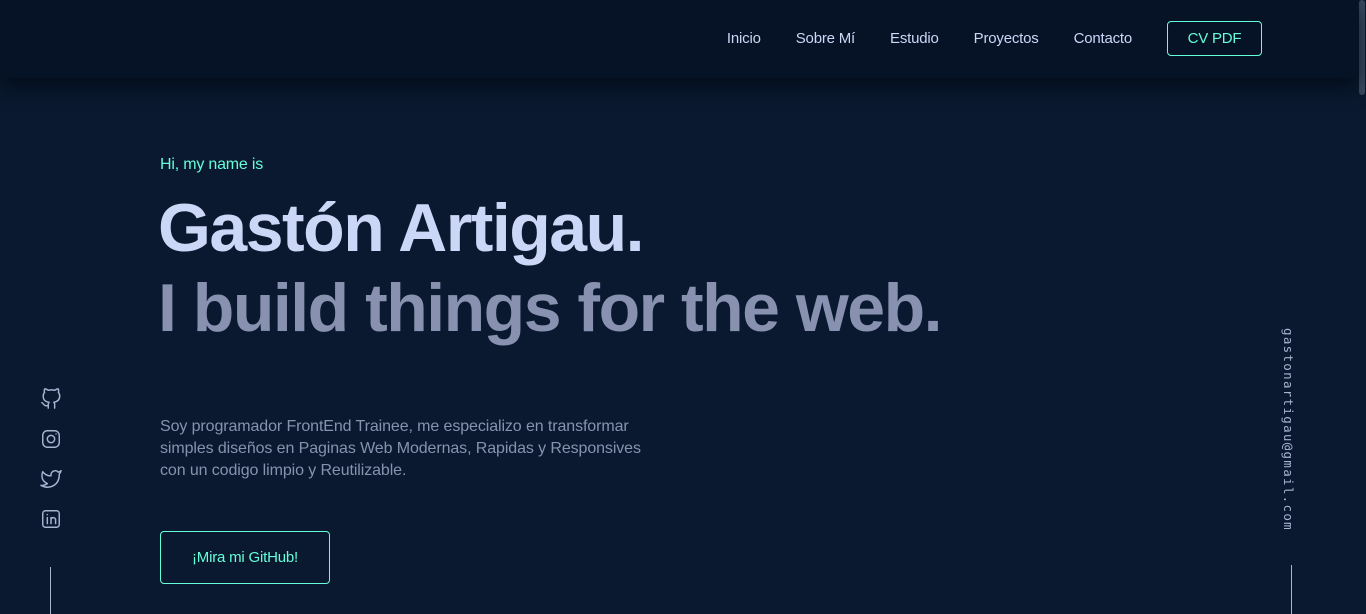 This screenshot has width=1366, height=614. What do you see at coordinates (1214, 38) in the screenshot?
I see `cv-pdf-button: CV PDF` at bounding box center [1214, 38].